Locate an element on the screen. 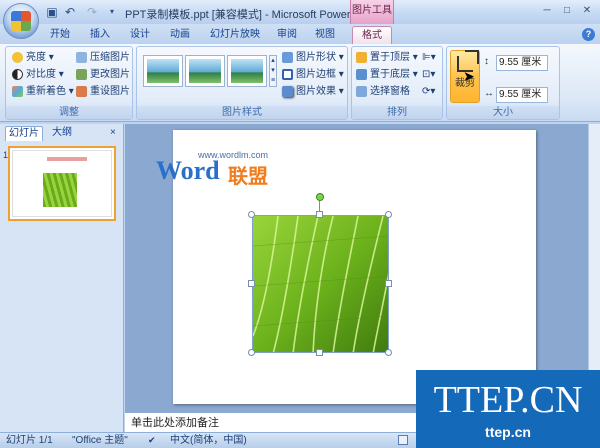 The image size is (600, 448). send-to-back-button: 置于底层 ▾ is located at coordinates (387, 74).